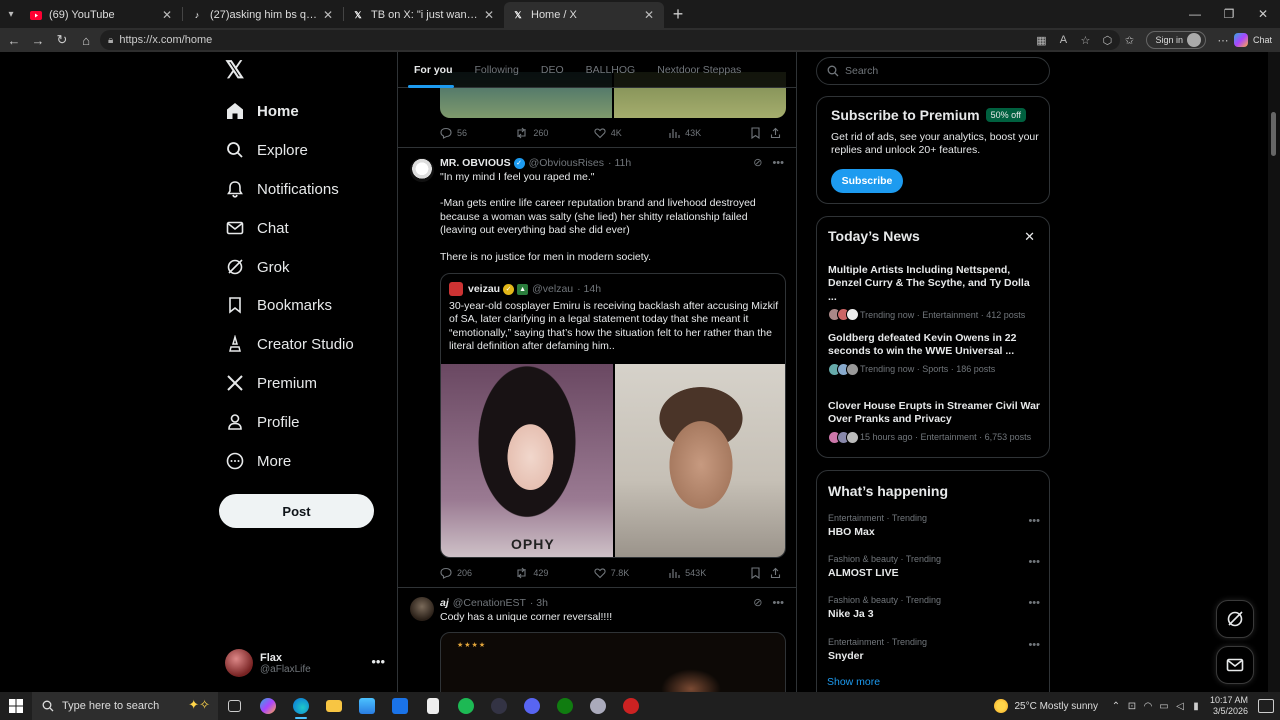 The width and height of the screenshot is (1280, 720). I want to click on clock: 10:17 AM 3/5/2026, so click(1229, 706).